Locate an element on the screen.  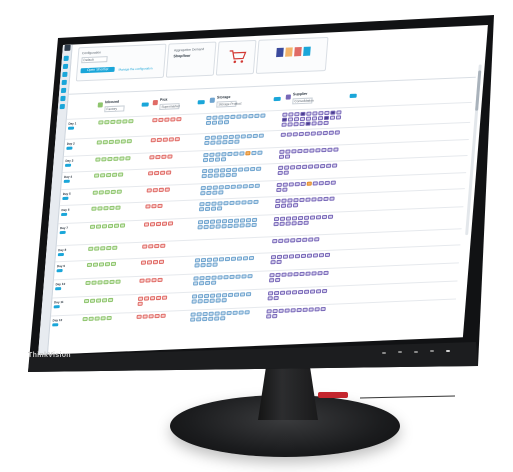
nav-user-icon is located at coordinates (62, 106).